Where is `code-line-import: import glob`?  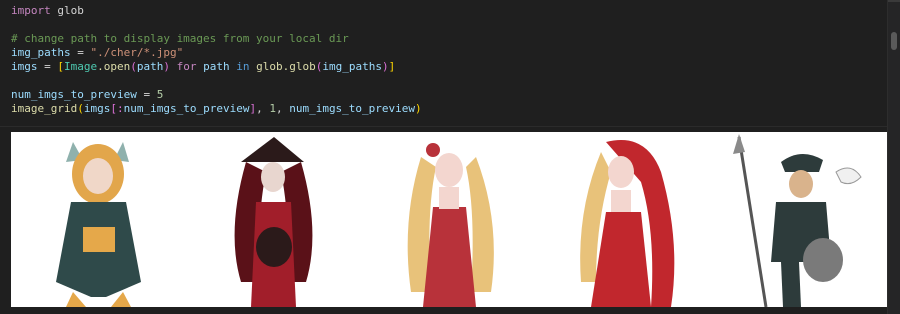
code-line-import: import glob is located at coordinates (47, 11).